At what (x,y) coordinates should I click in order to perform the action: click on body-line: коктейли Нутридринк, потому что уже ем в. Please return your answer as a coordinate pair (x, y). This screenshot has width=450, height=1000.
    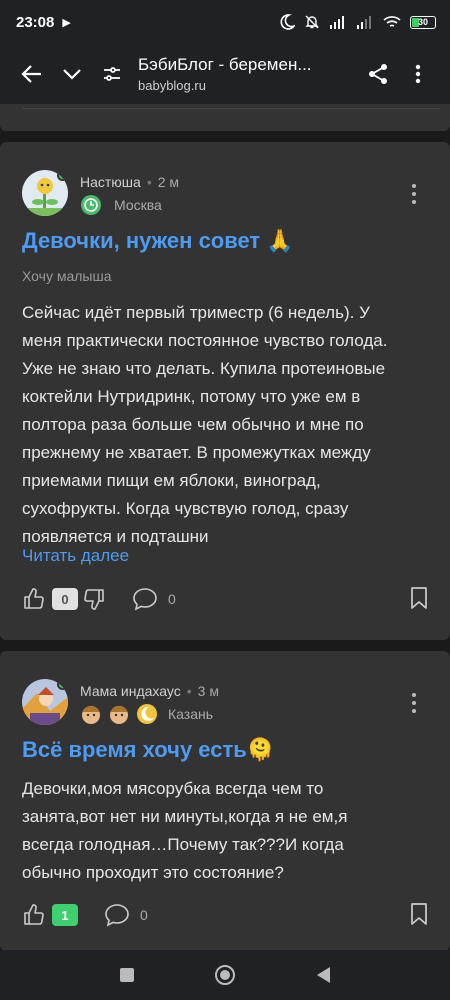
    Looking at the image, I should click on (191, 396).